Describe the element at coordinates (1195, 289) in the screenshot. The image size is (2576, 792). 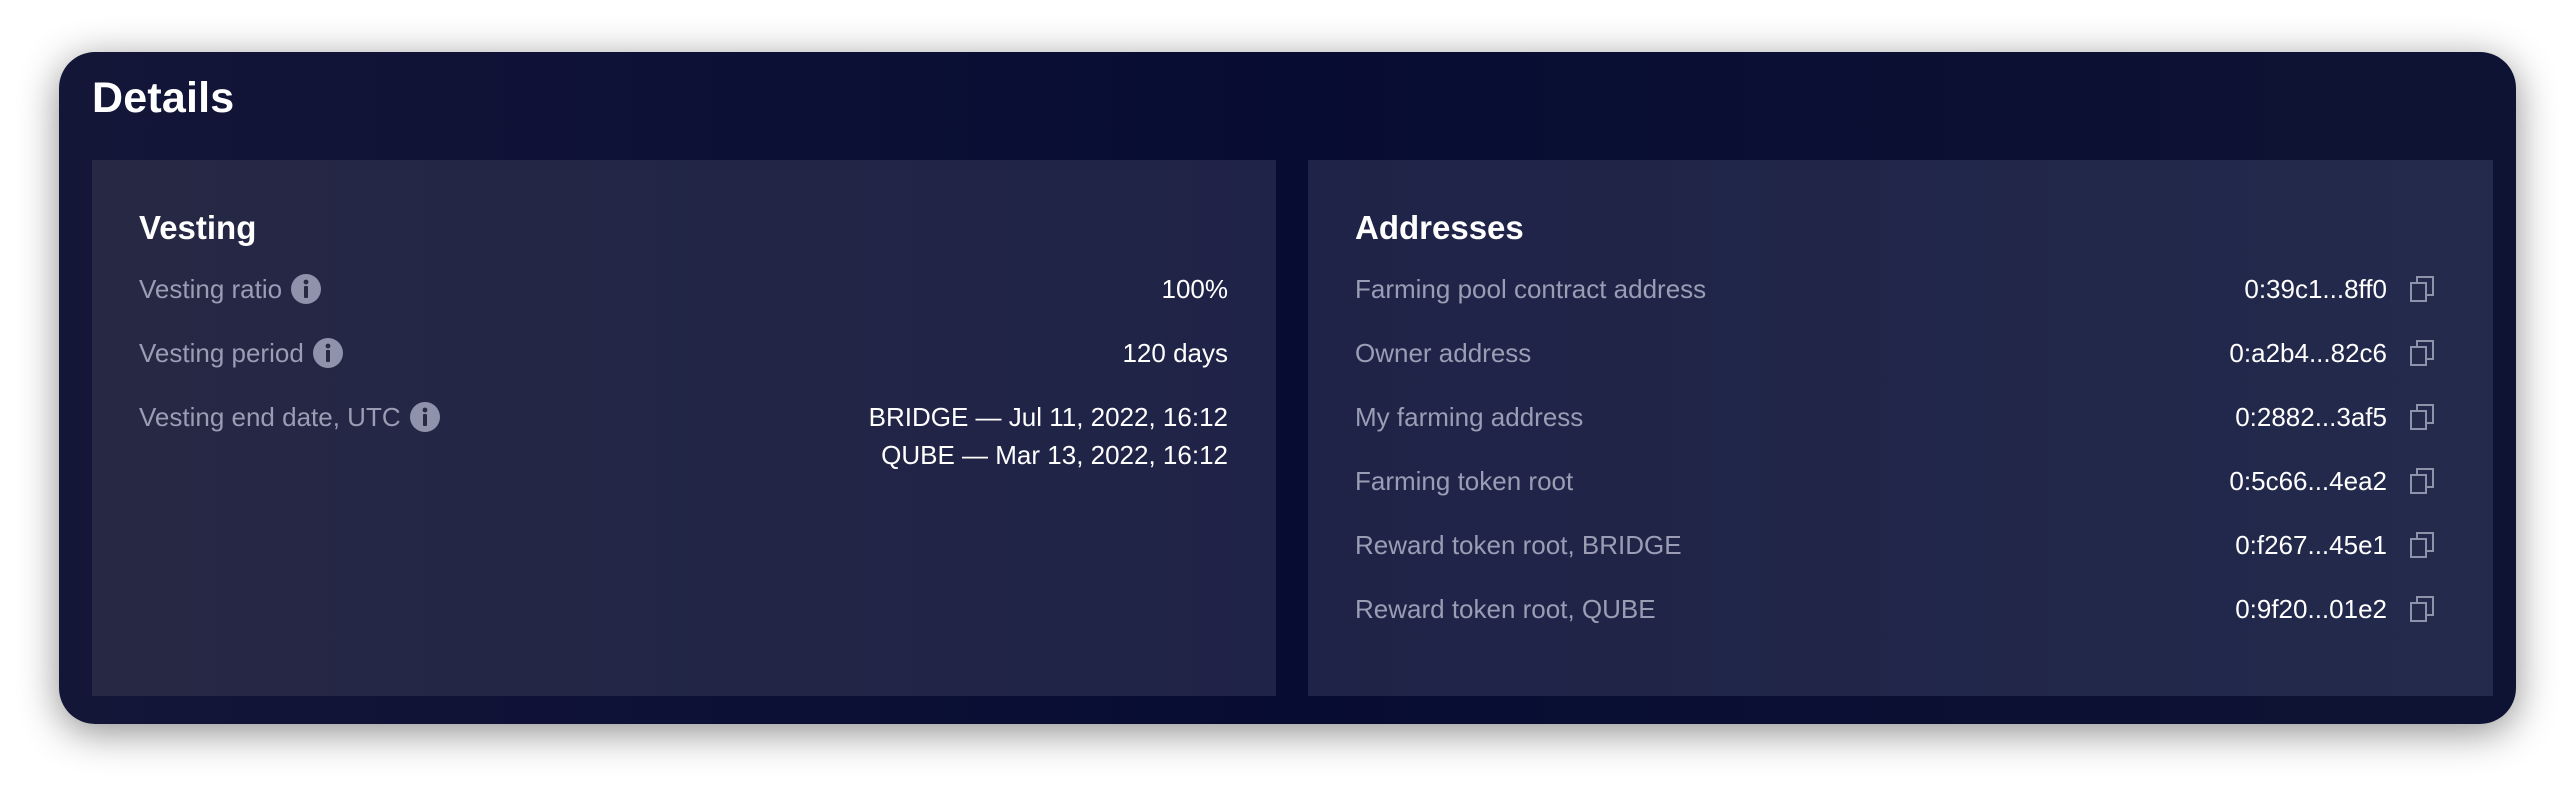
I see `vesting-ratio-value: 100%` at that location.